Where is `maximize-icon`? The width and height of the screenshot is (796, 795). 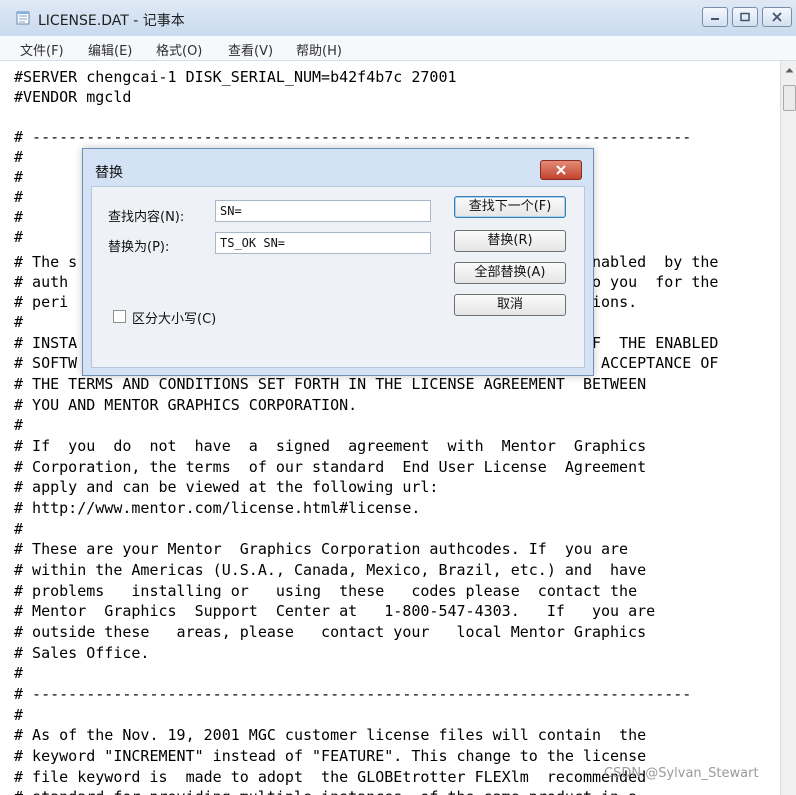 maximize-icon is located at coordinates (745, 17).